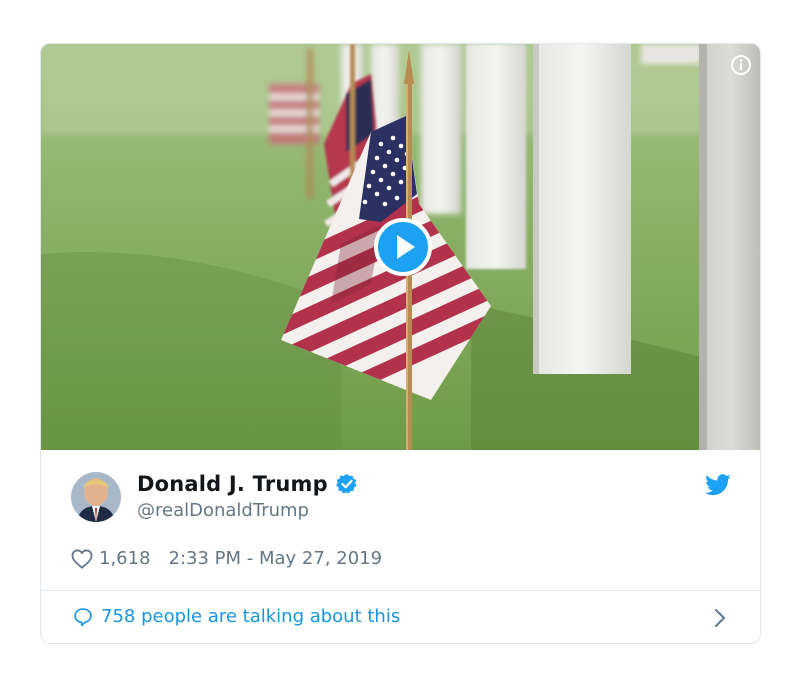 Image resolution: width=799 pixels, height=682 pixels. I want to click on author-handle: @realDonaldTrump, so click(247, 510).